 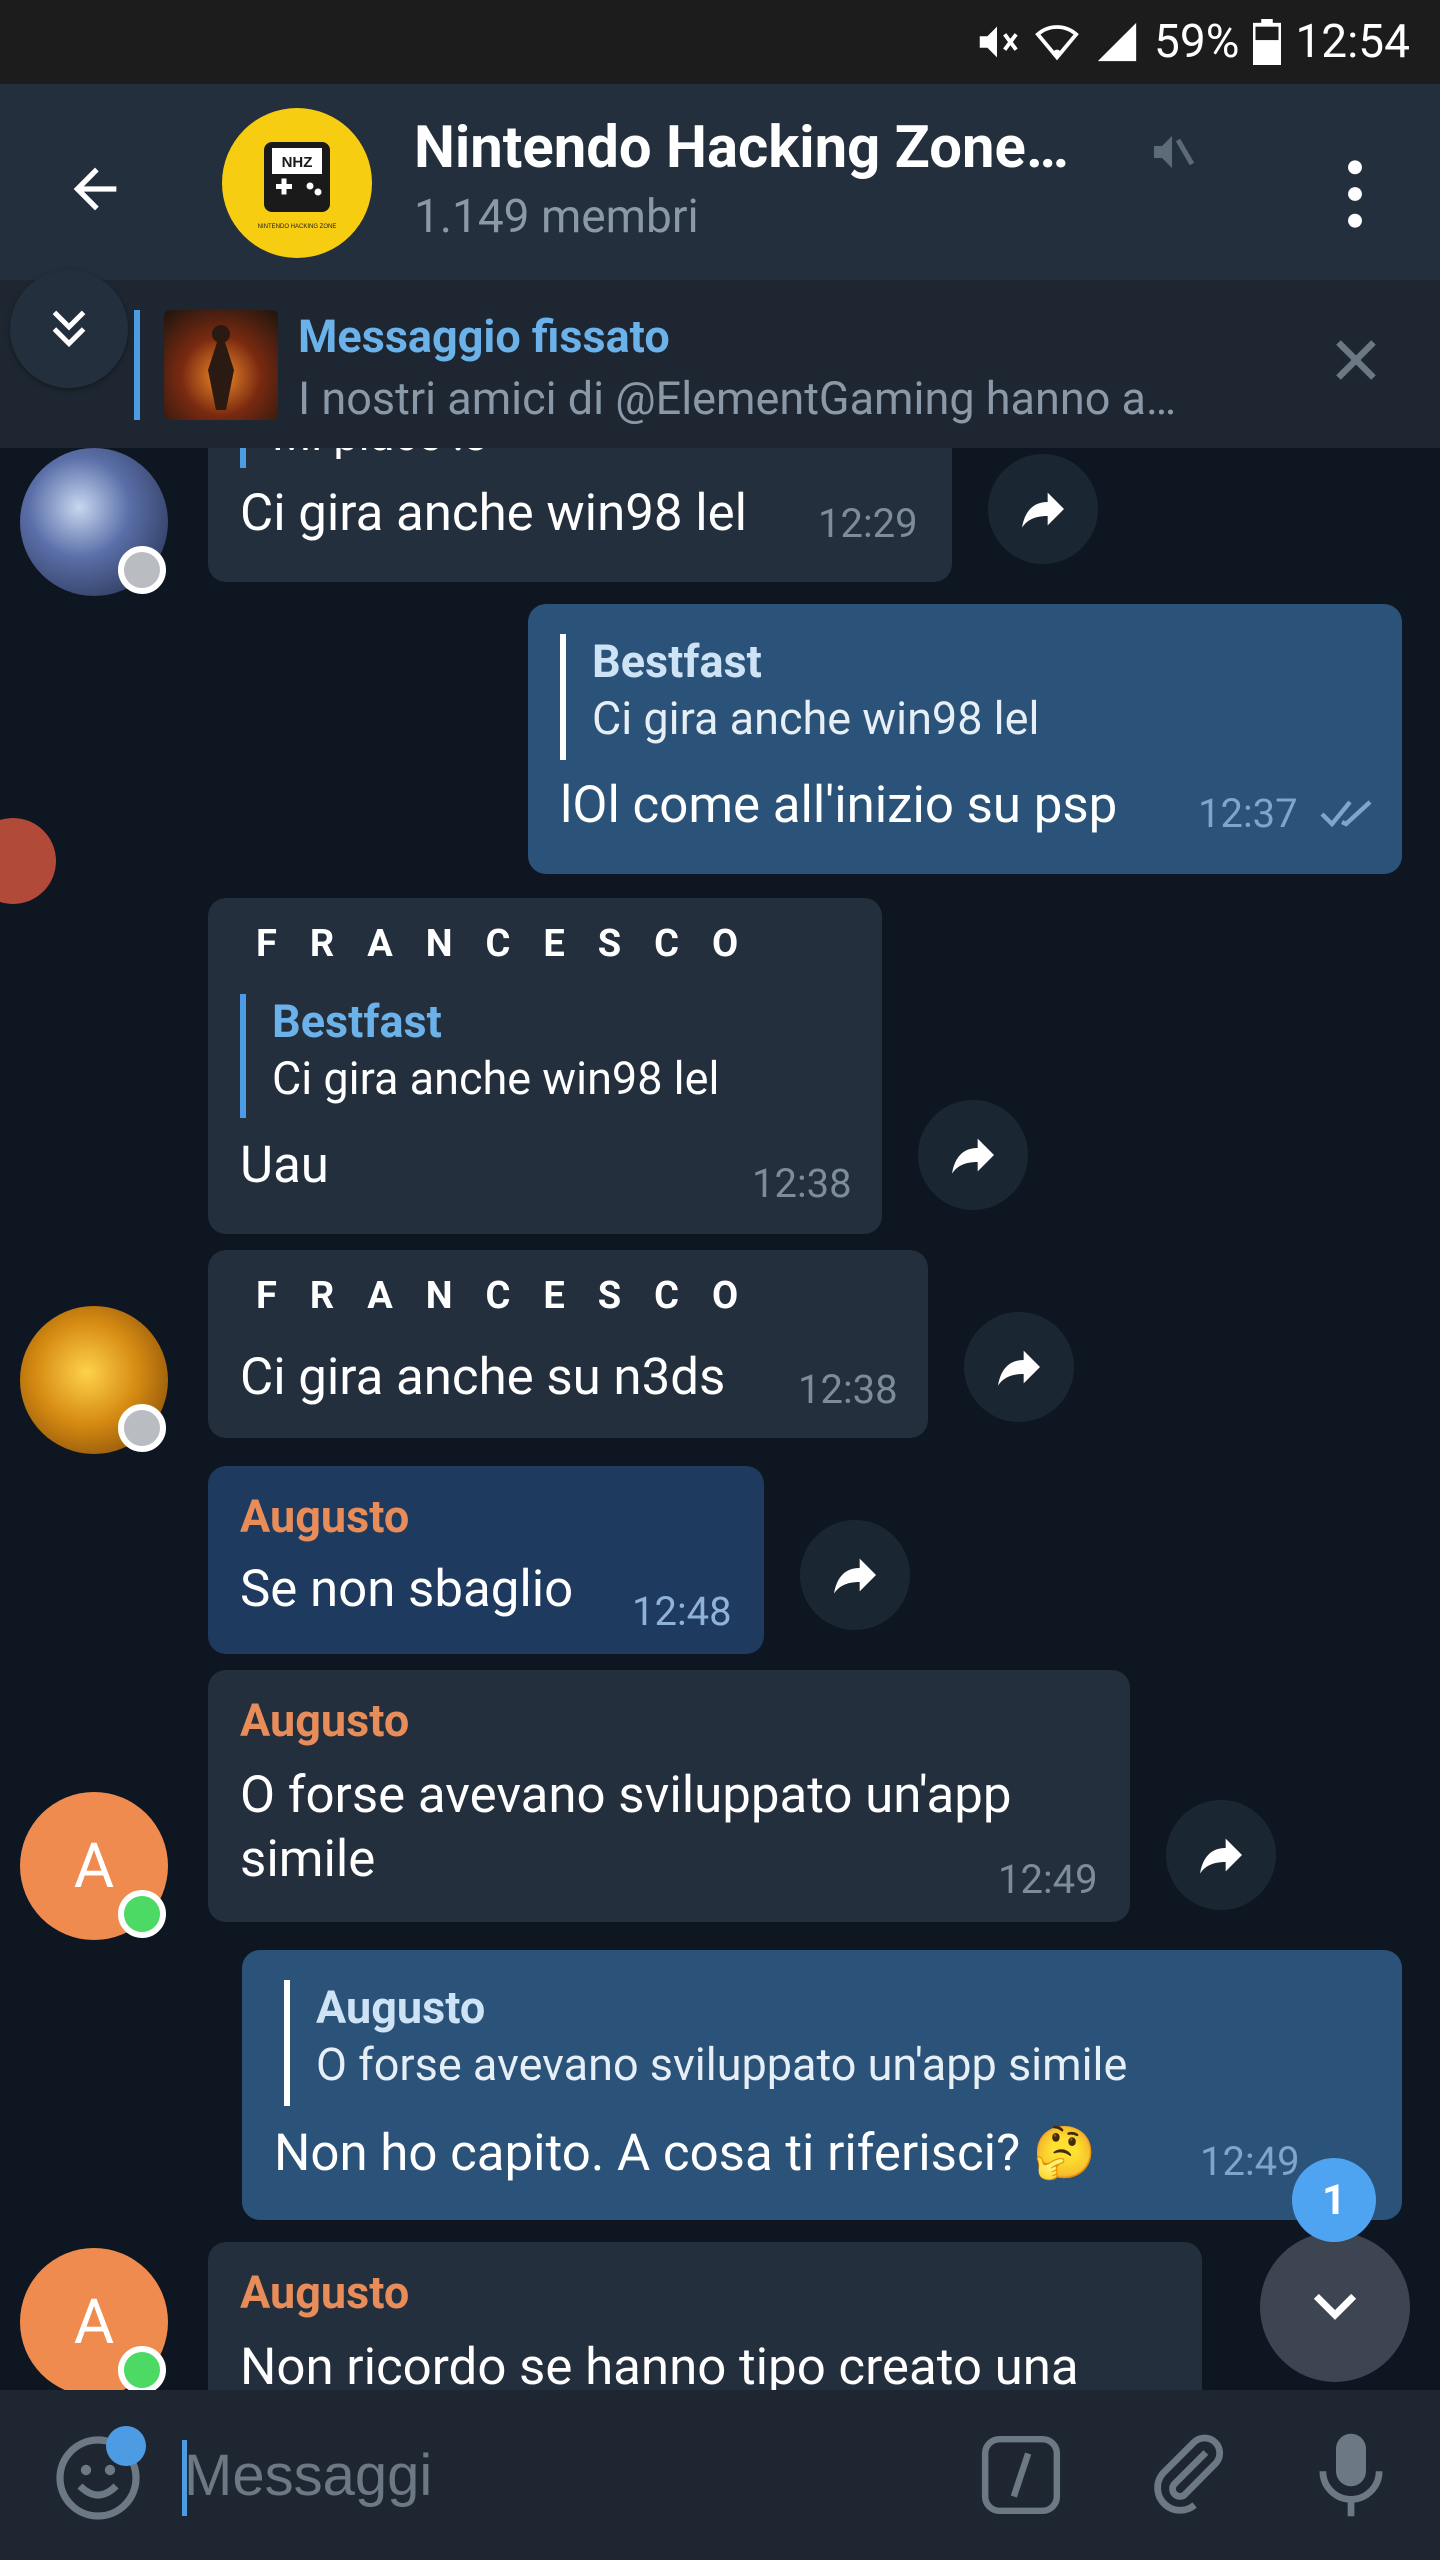 I want to click on status-bar: 59% 12:54, so click(x=720, y=42).